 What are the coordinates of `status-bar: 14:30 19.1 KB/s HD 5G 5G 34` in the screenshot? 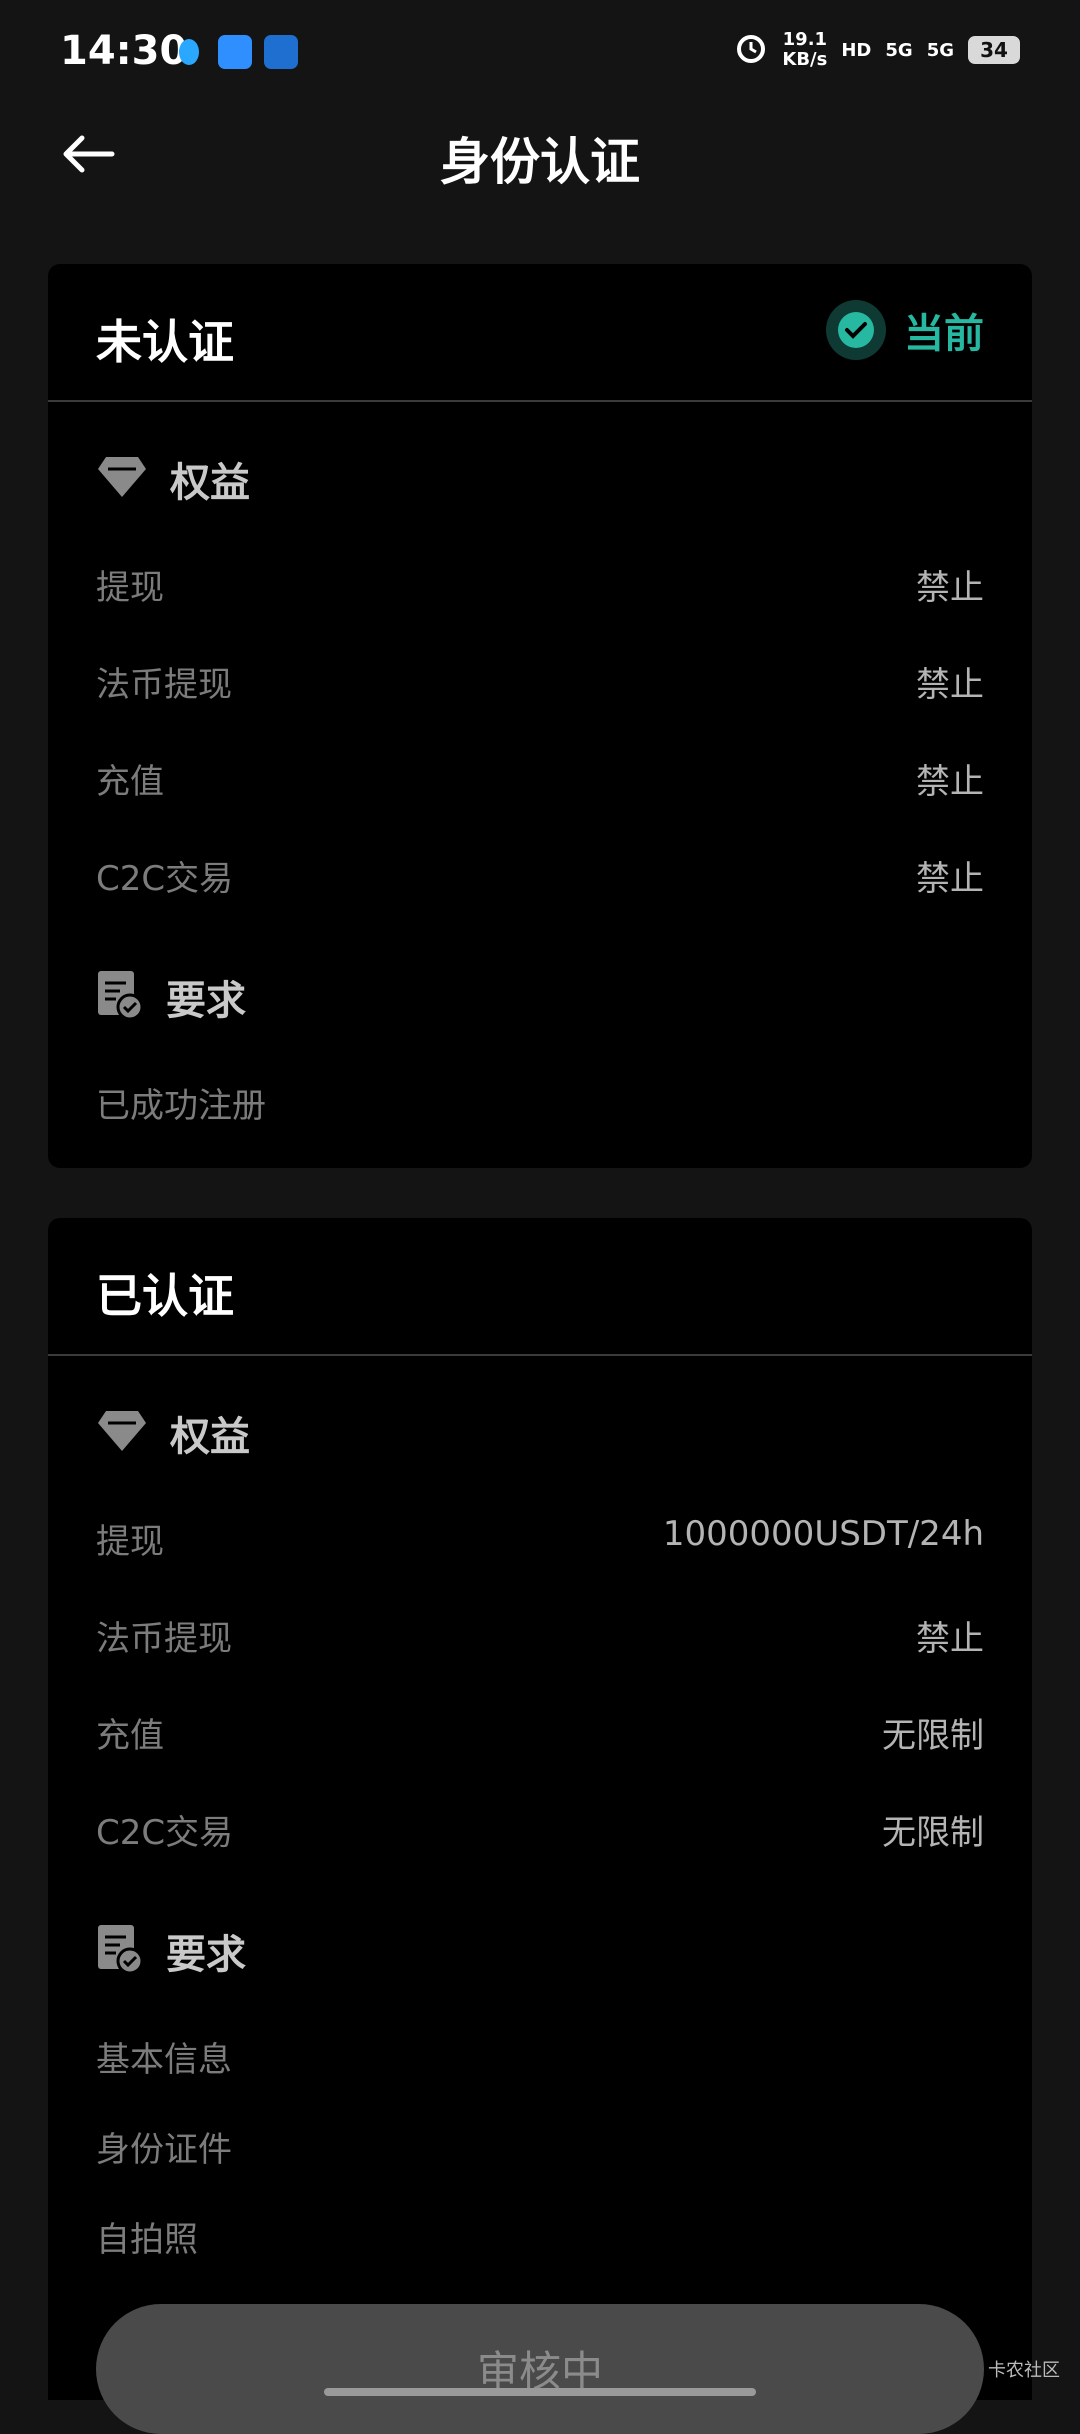 It's located at (540, 50).